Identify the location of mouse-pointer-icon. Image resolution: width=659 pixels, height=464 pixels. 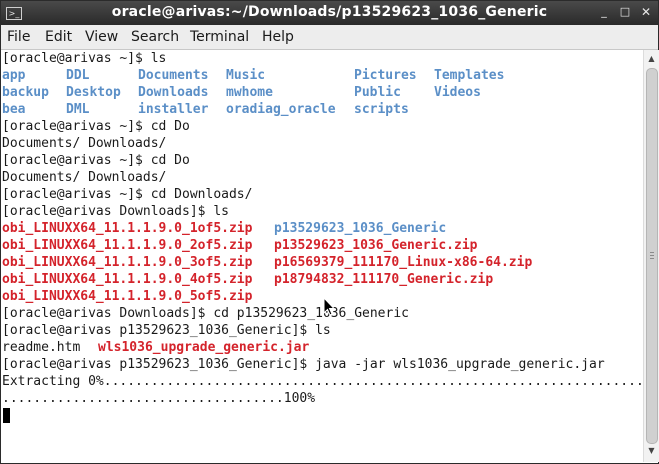
(329, 306).